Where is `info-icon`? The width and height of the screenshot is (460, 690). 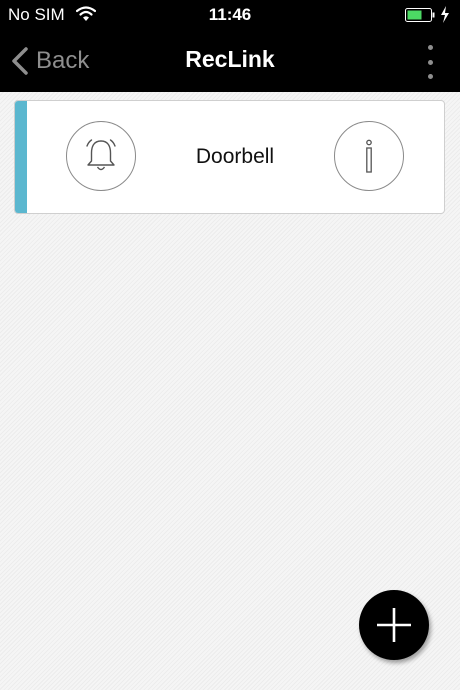 info-icon is located at coordinates (369, 156).